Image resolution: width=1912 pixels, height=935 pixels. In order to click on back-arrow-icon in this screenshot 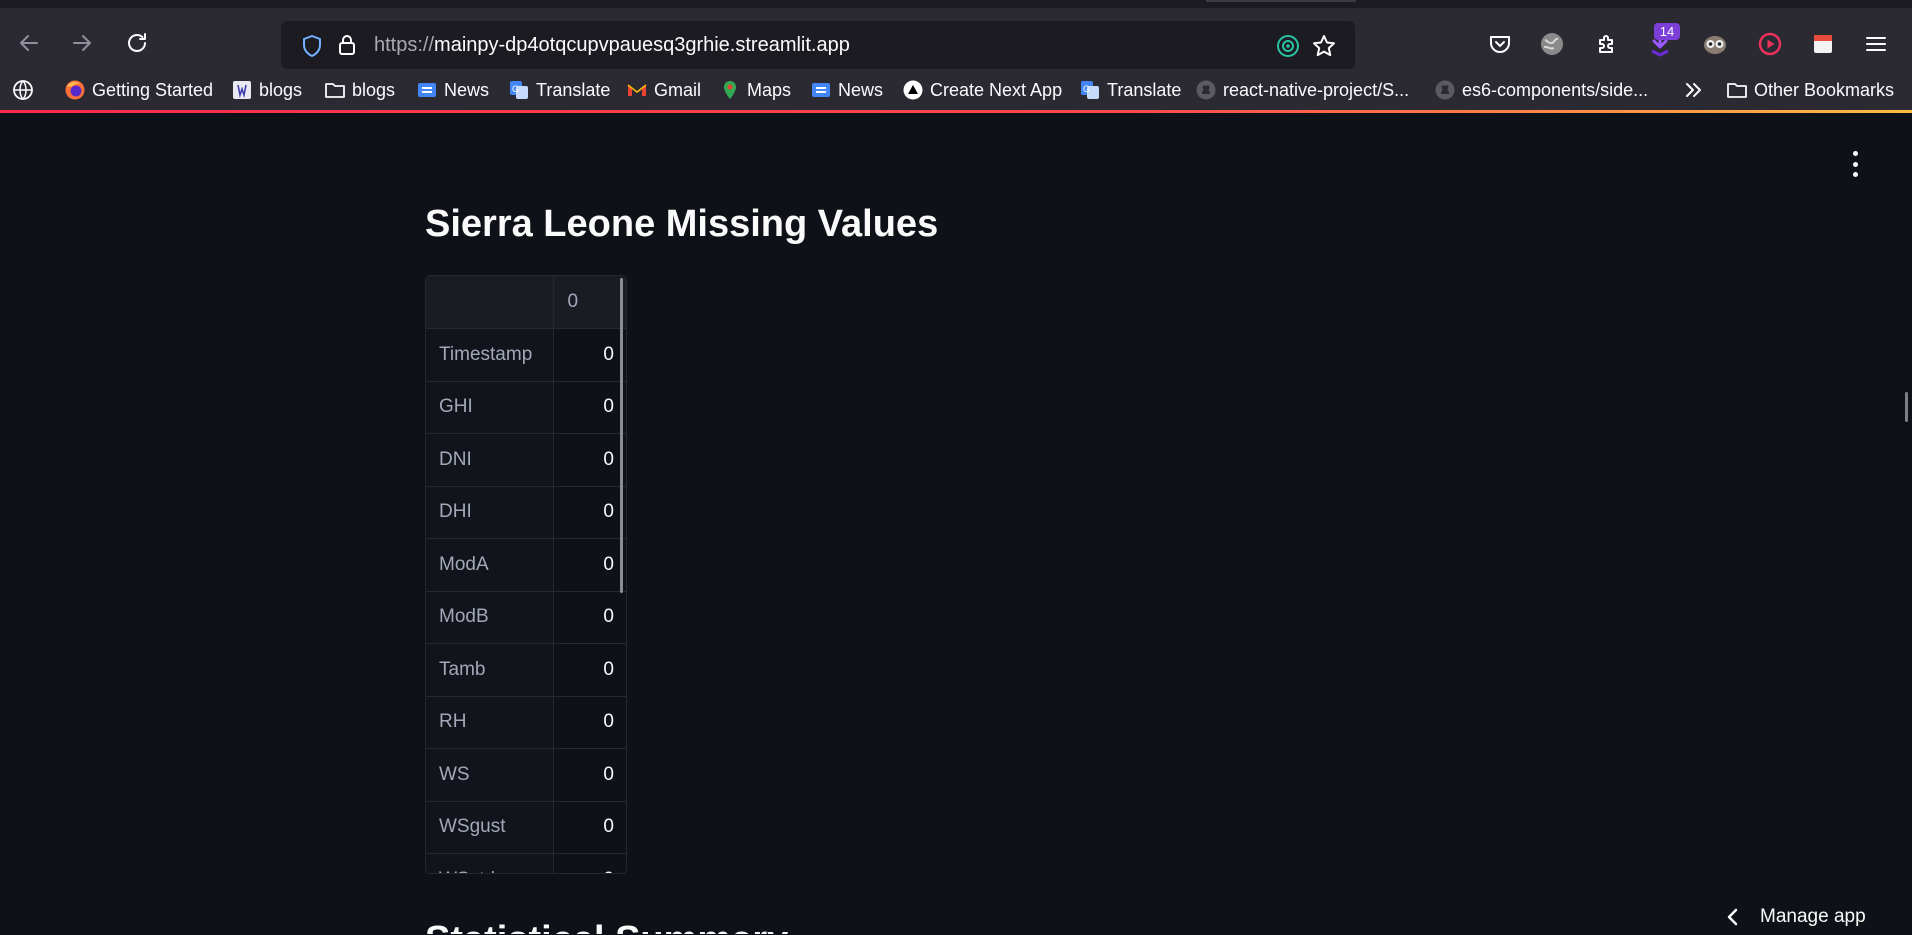, I will do `click(29, 43)`.